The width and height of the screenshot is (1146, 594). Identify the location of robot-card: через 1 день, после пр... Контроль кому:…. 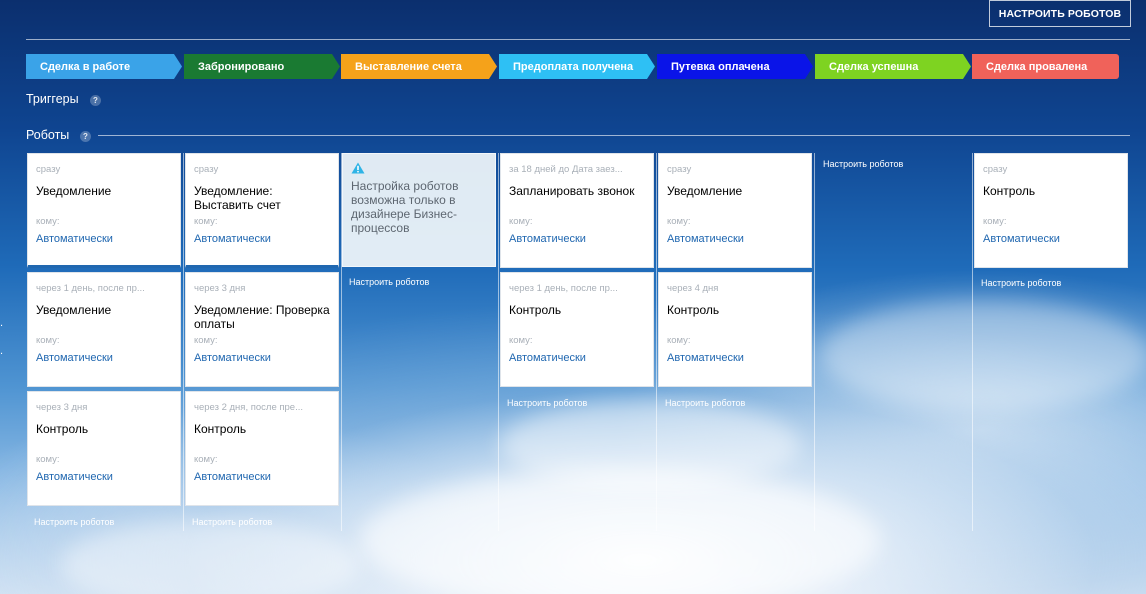
(577, 329).